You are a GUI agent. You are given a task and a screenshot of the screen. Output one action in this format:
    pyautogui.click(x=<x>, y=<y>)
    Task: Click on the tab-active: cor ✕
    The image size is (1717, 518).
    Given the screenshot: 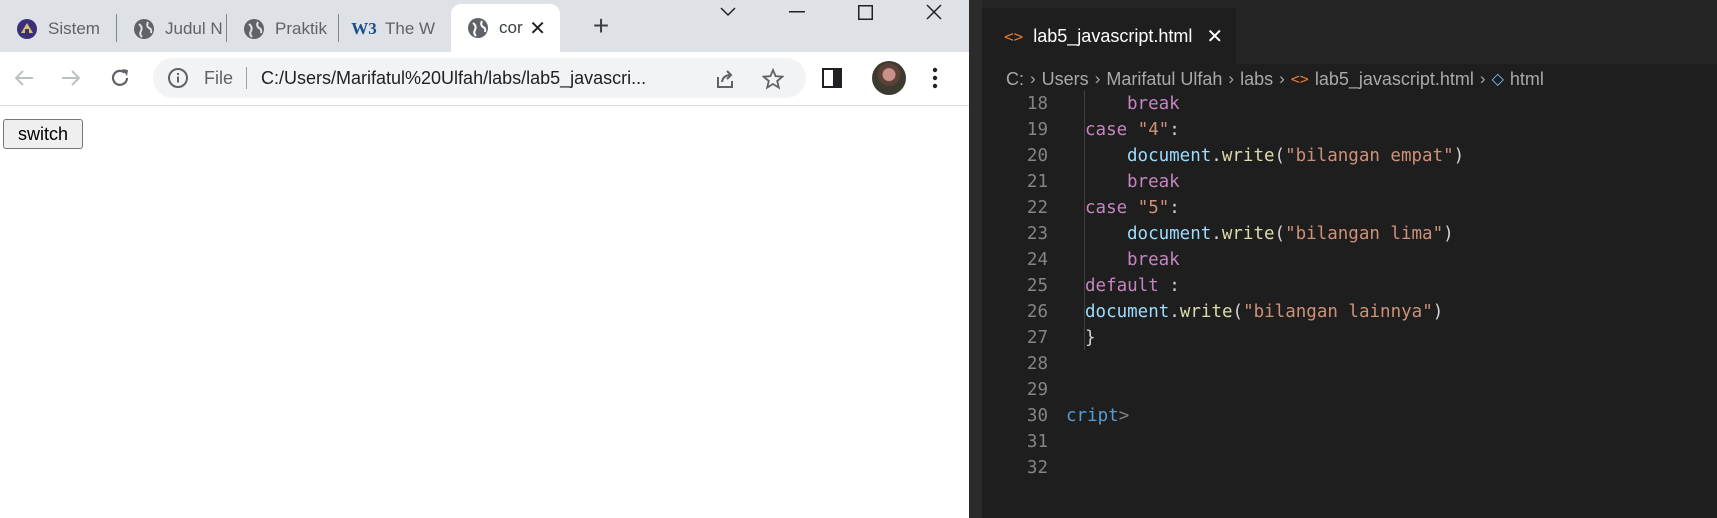 What is the action you would take?
    pyautogui.click(x=505, y=28)
    